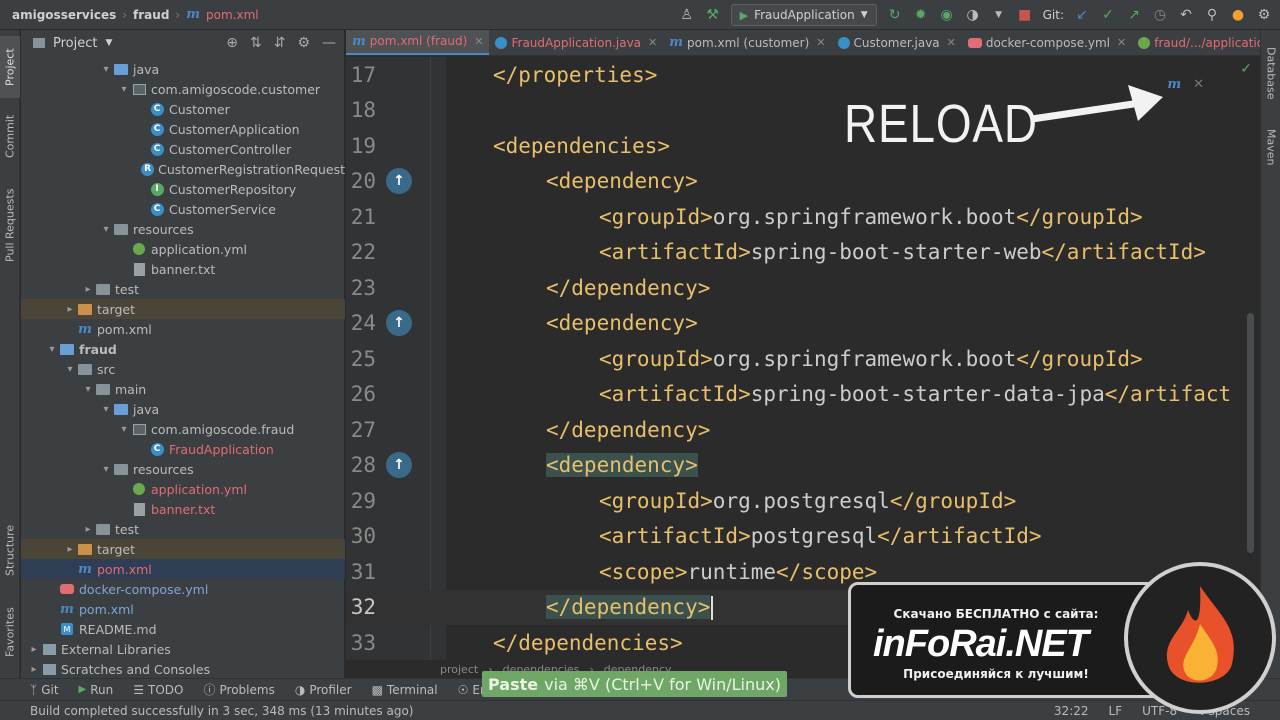  What do you see at coordinates (418, 42) in the screenshot?
I see `editor-tab: m pom.xml (fraud) ✕` at bounding box center [418, 42].